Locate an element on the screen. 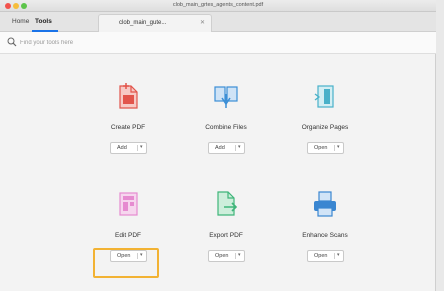 The image size is (444, 291). tab-bar: Home Tools clob_main_gute... ✕ is located at coordinates (218, 22).